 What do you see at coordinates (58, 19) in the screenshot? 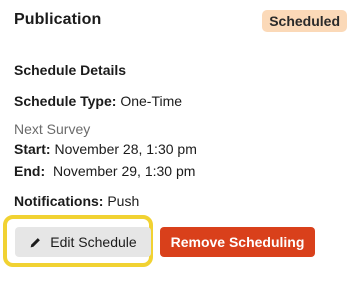
I see `panel-title: Publication` at bounding box center [58, 19].